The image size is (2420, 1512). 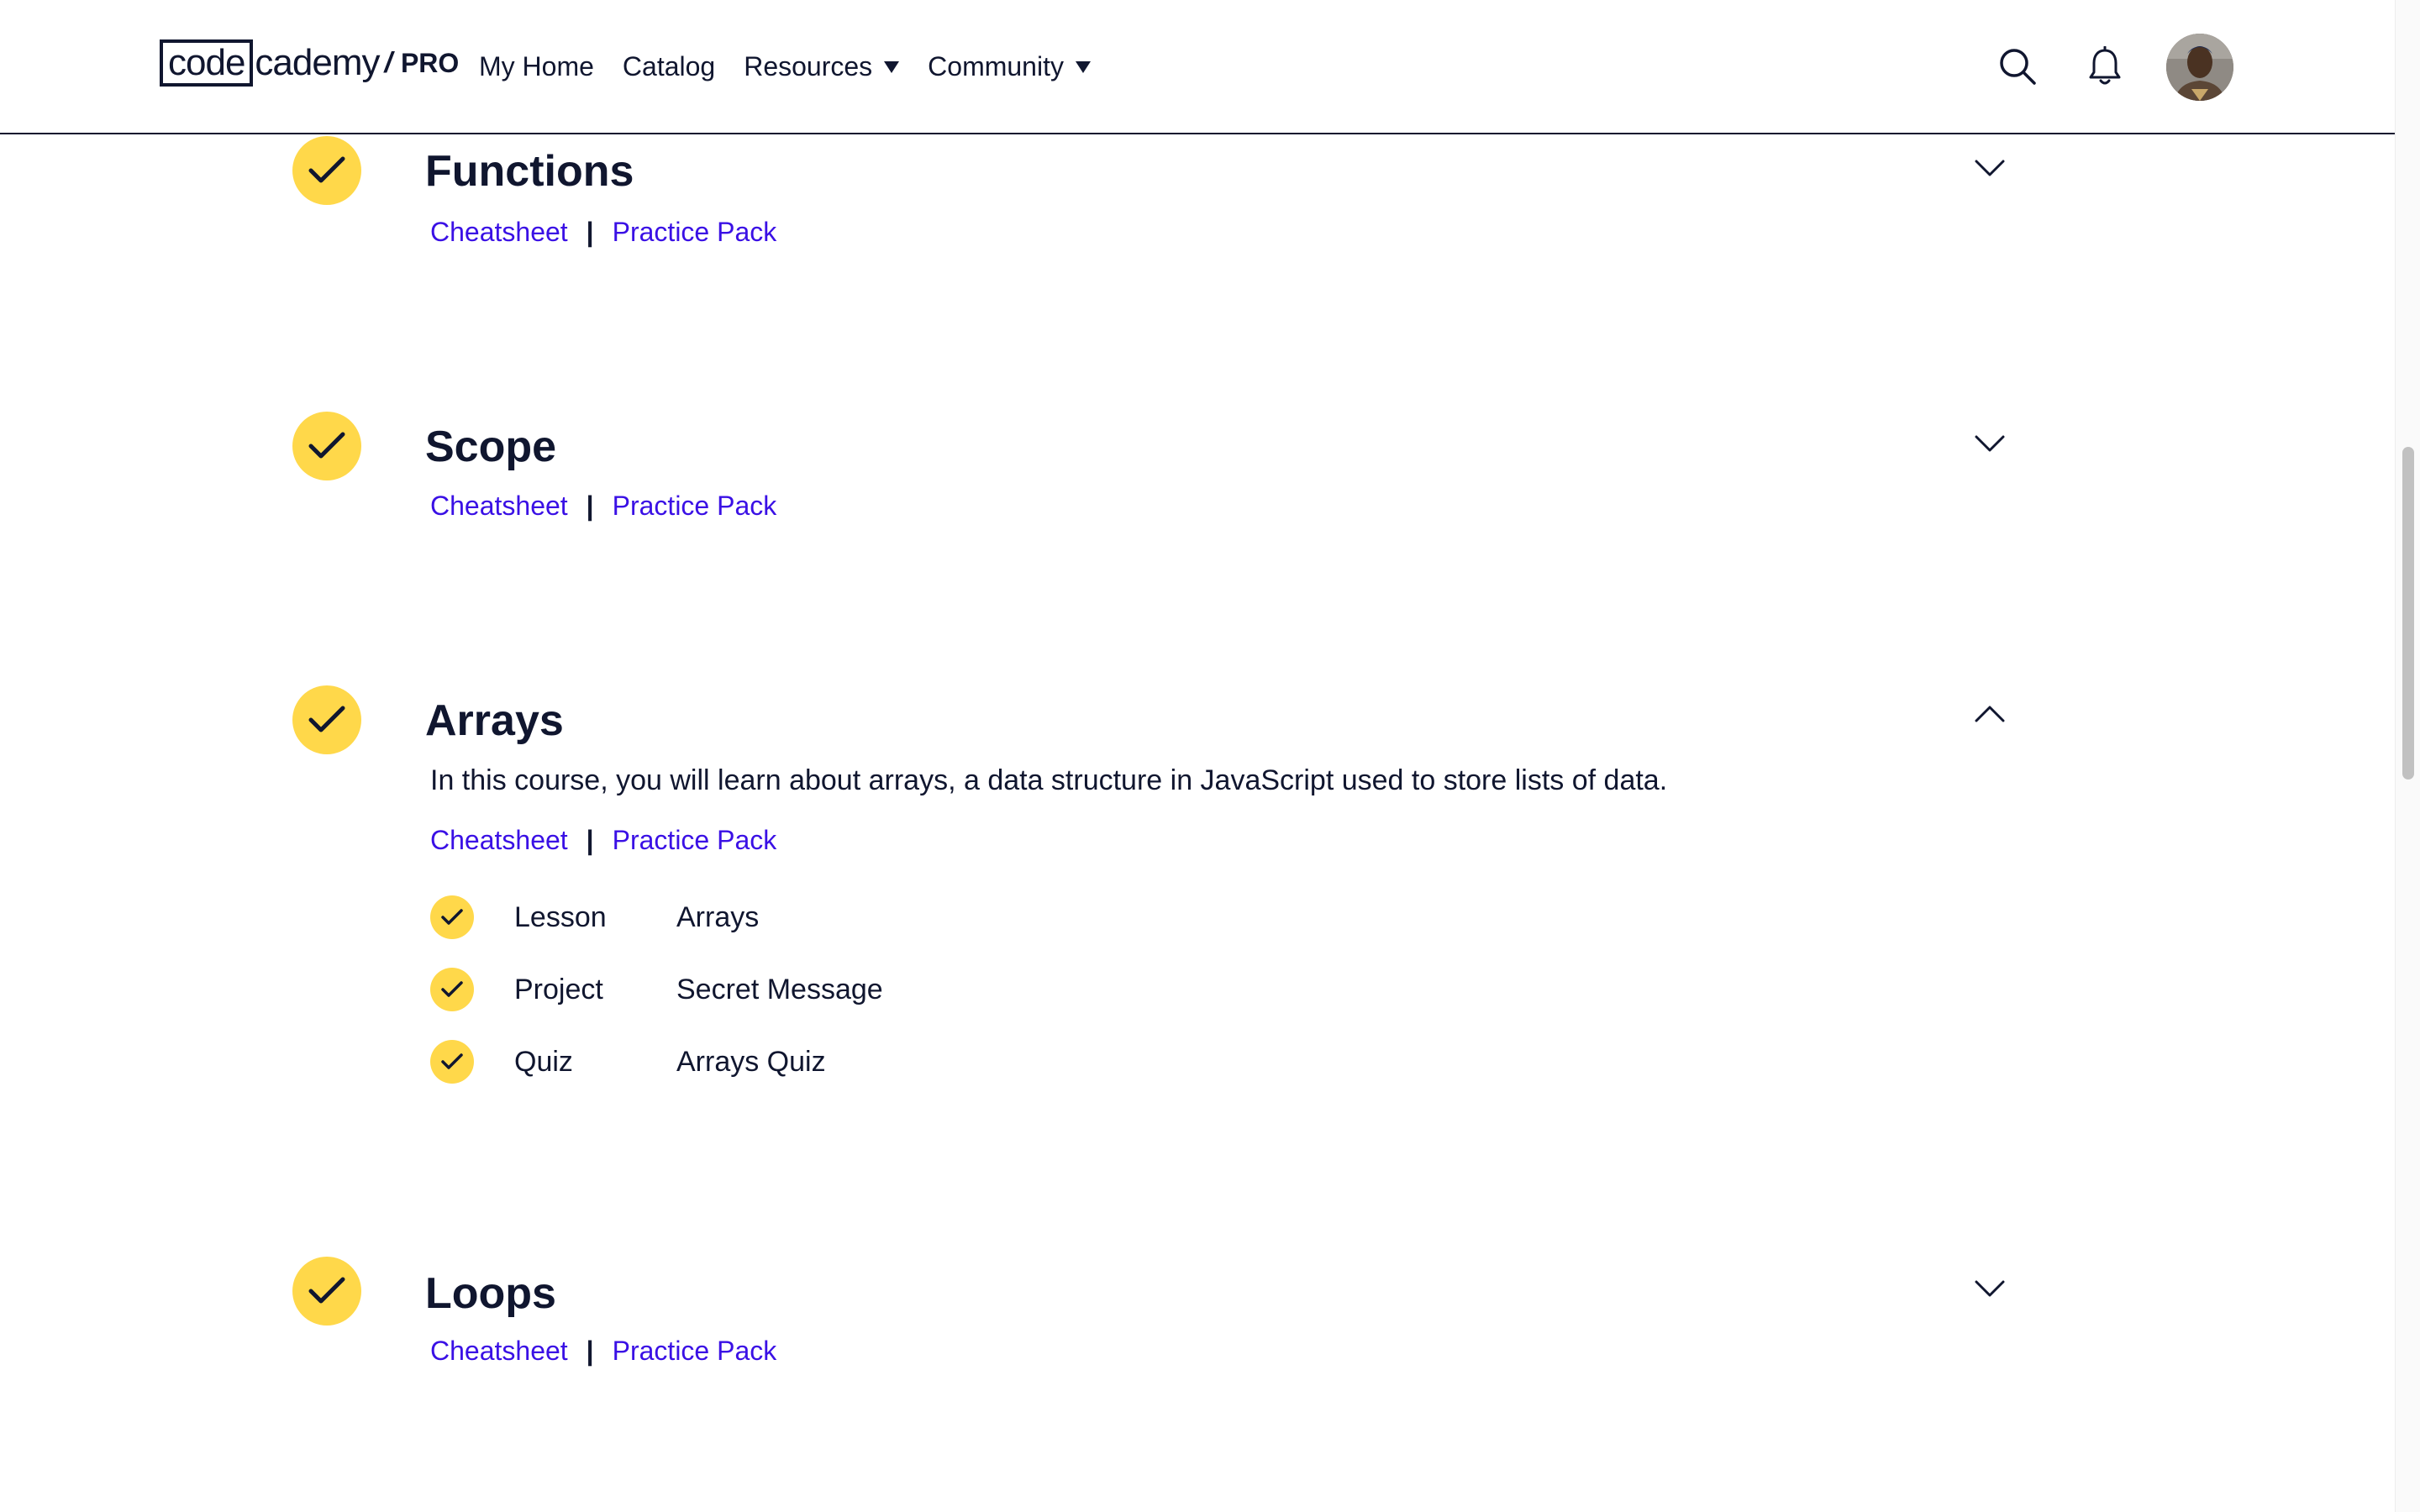 What do you see at coordinates (491, 447) in the screenshot?
I see `module-title: Scope` at bounding box center [491, 447].